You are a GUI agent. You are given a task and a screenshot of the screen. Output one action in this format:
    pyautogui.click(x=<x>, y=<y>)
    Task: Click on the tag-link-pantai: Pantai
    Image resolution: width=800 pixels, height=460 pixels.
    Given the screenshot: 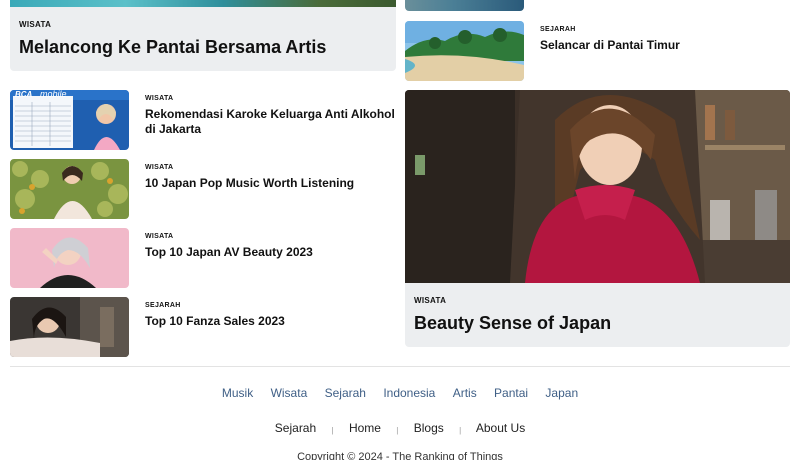 What is the action you would take?
    pyautogui.click(x=511, y=393)
    